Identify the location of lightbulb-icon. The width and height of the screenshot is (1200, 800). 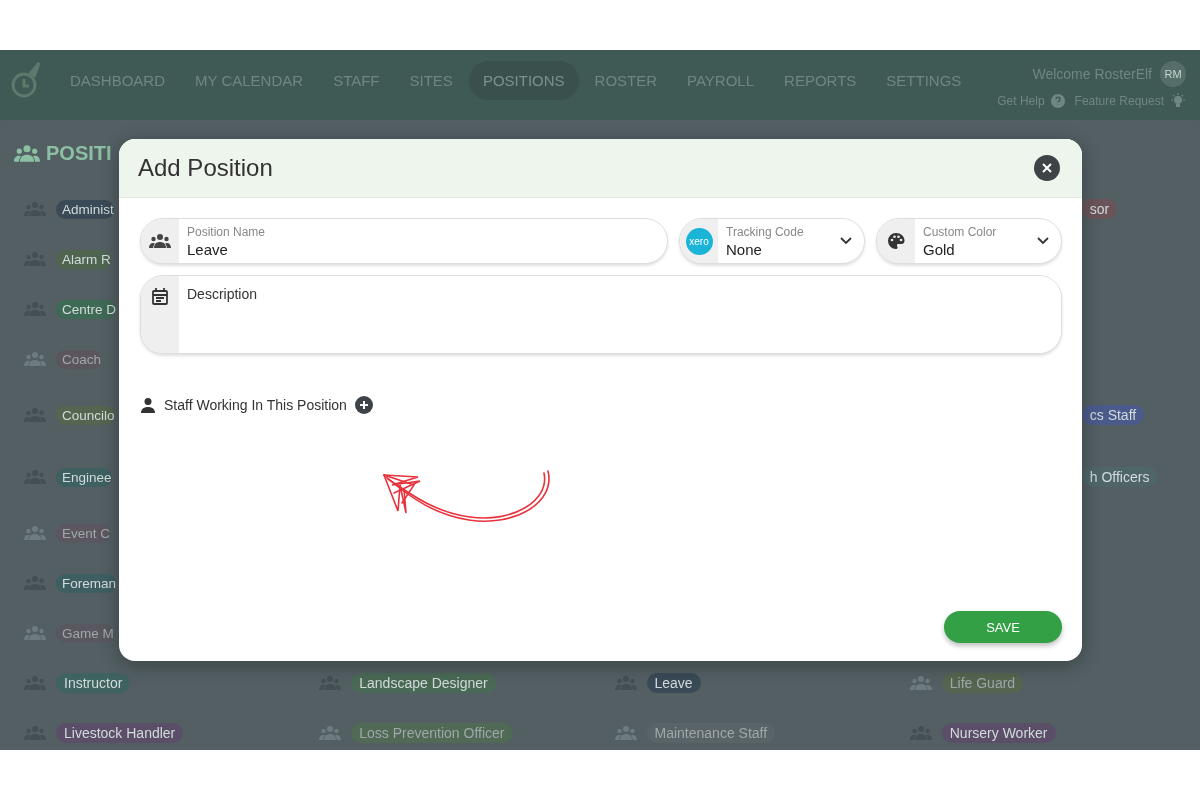
(1178, 101).